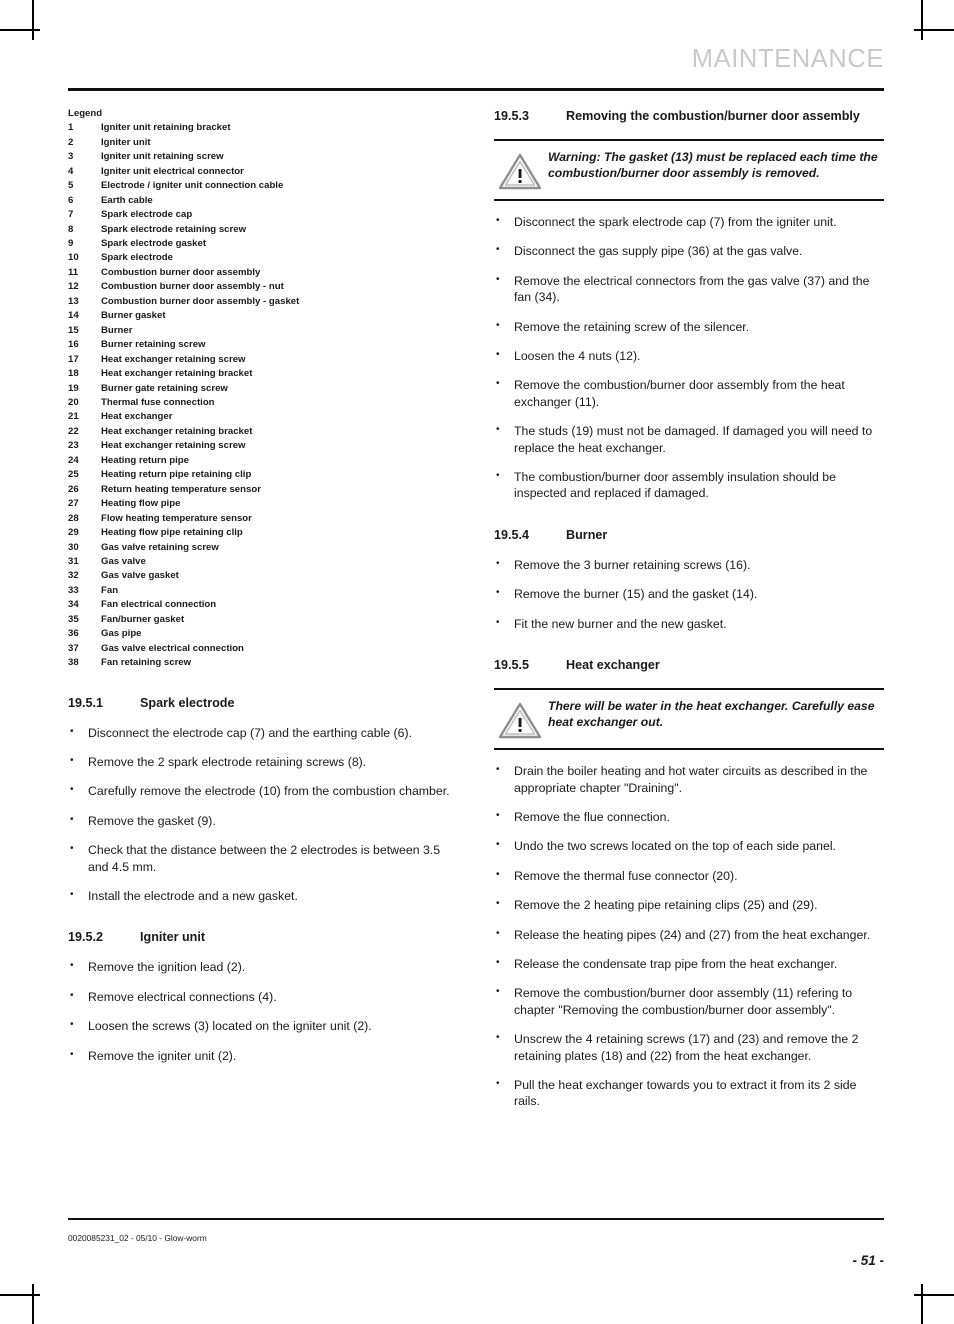 This screenshot has width=954, height=1324. What do you see at coordinates (181, 489) in the screenshot?
I see `legend-item-label: Return heating temperature sensor` at bounding box center [181, 489].